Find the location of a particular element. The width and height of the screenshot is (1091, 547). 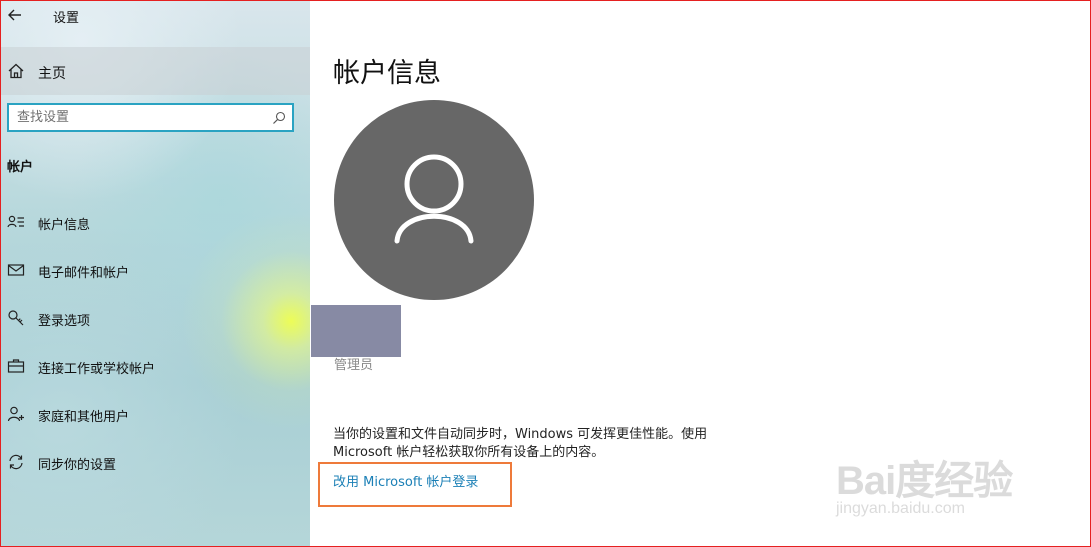

search-box is located at coordinates (150, 117).